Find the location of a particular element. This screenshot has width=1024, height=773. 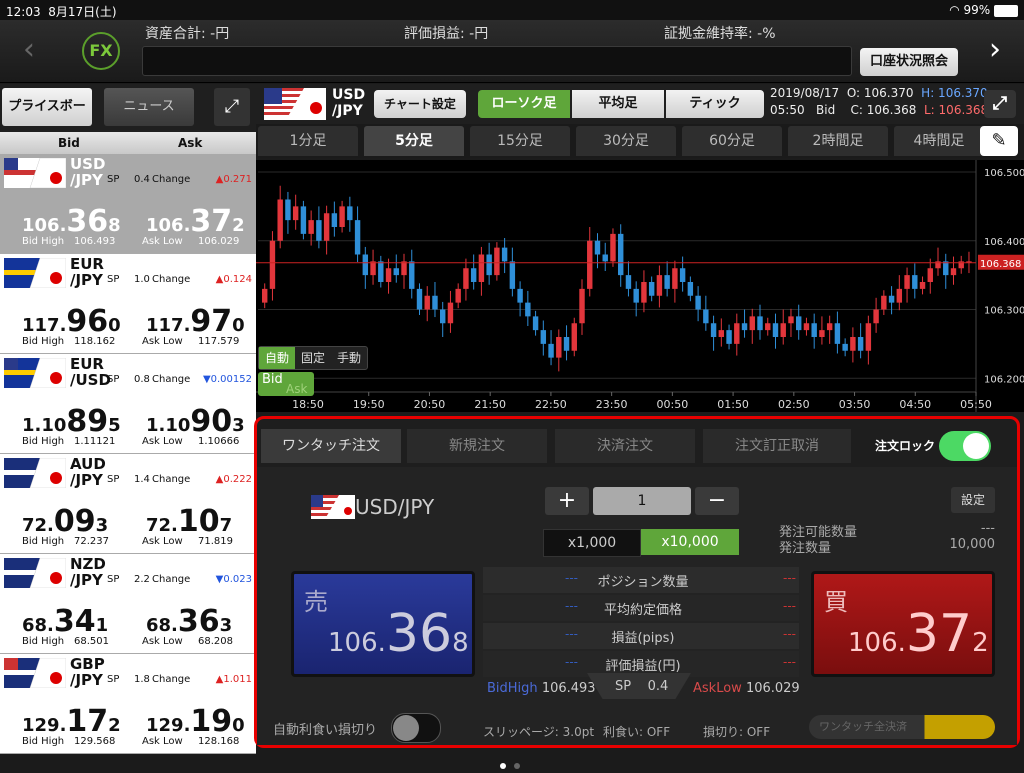

back-icon: ‹ is located at coordinates (29, 51).